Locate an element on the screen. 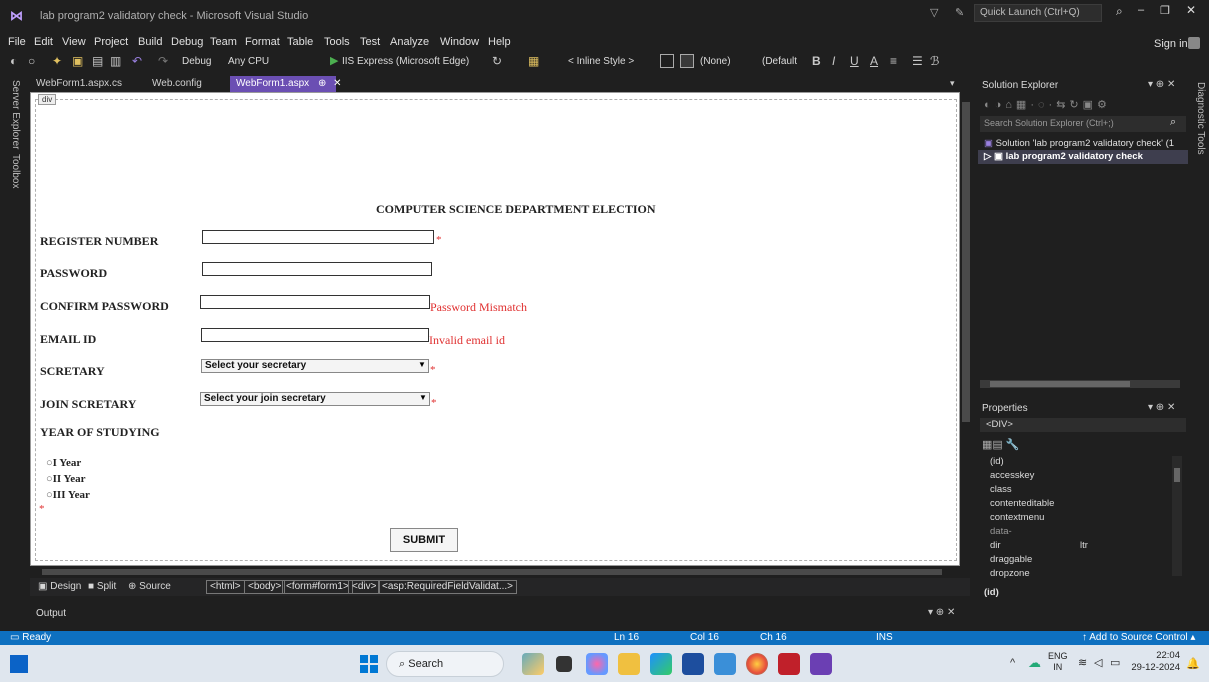 The image size is (1209, 682). feedback-icon: ✎ is located at coordinates (959, 12).